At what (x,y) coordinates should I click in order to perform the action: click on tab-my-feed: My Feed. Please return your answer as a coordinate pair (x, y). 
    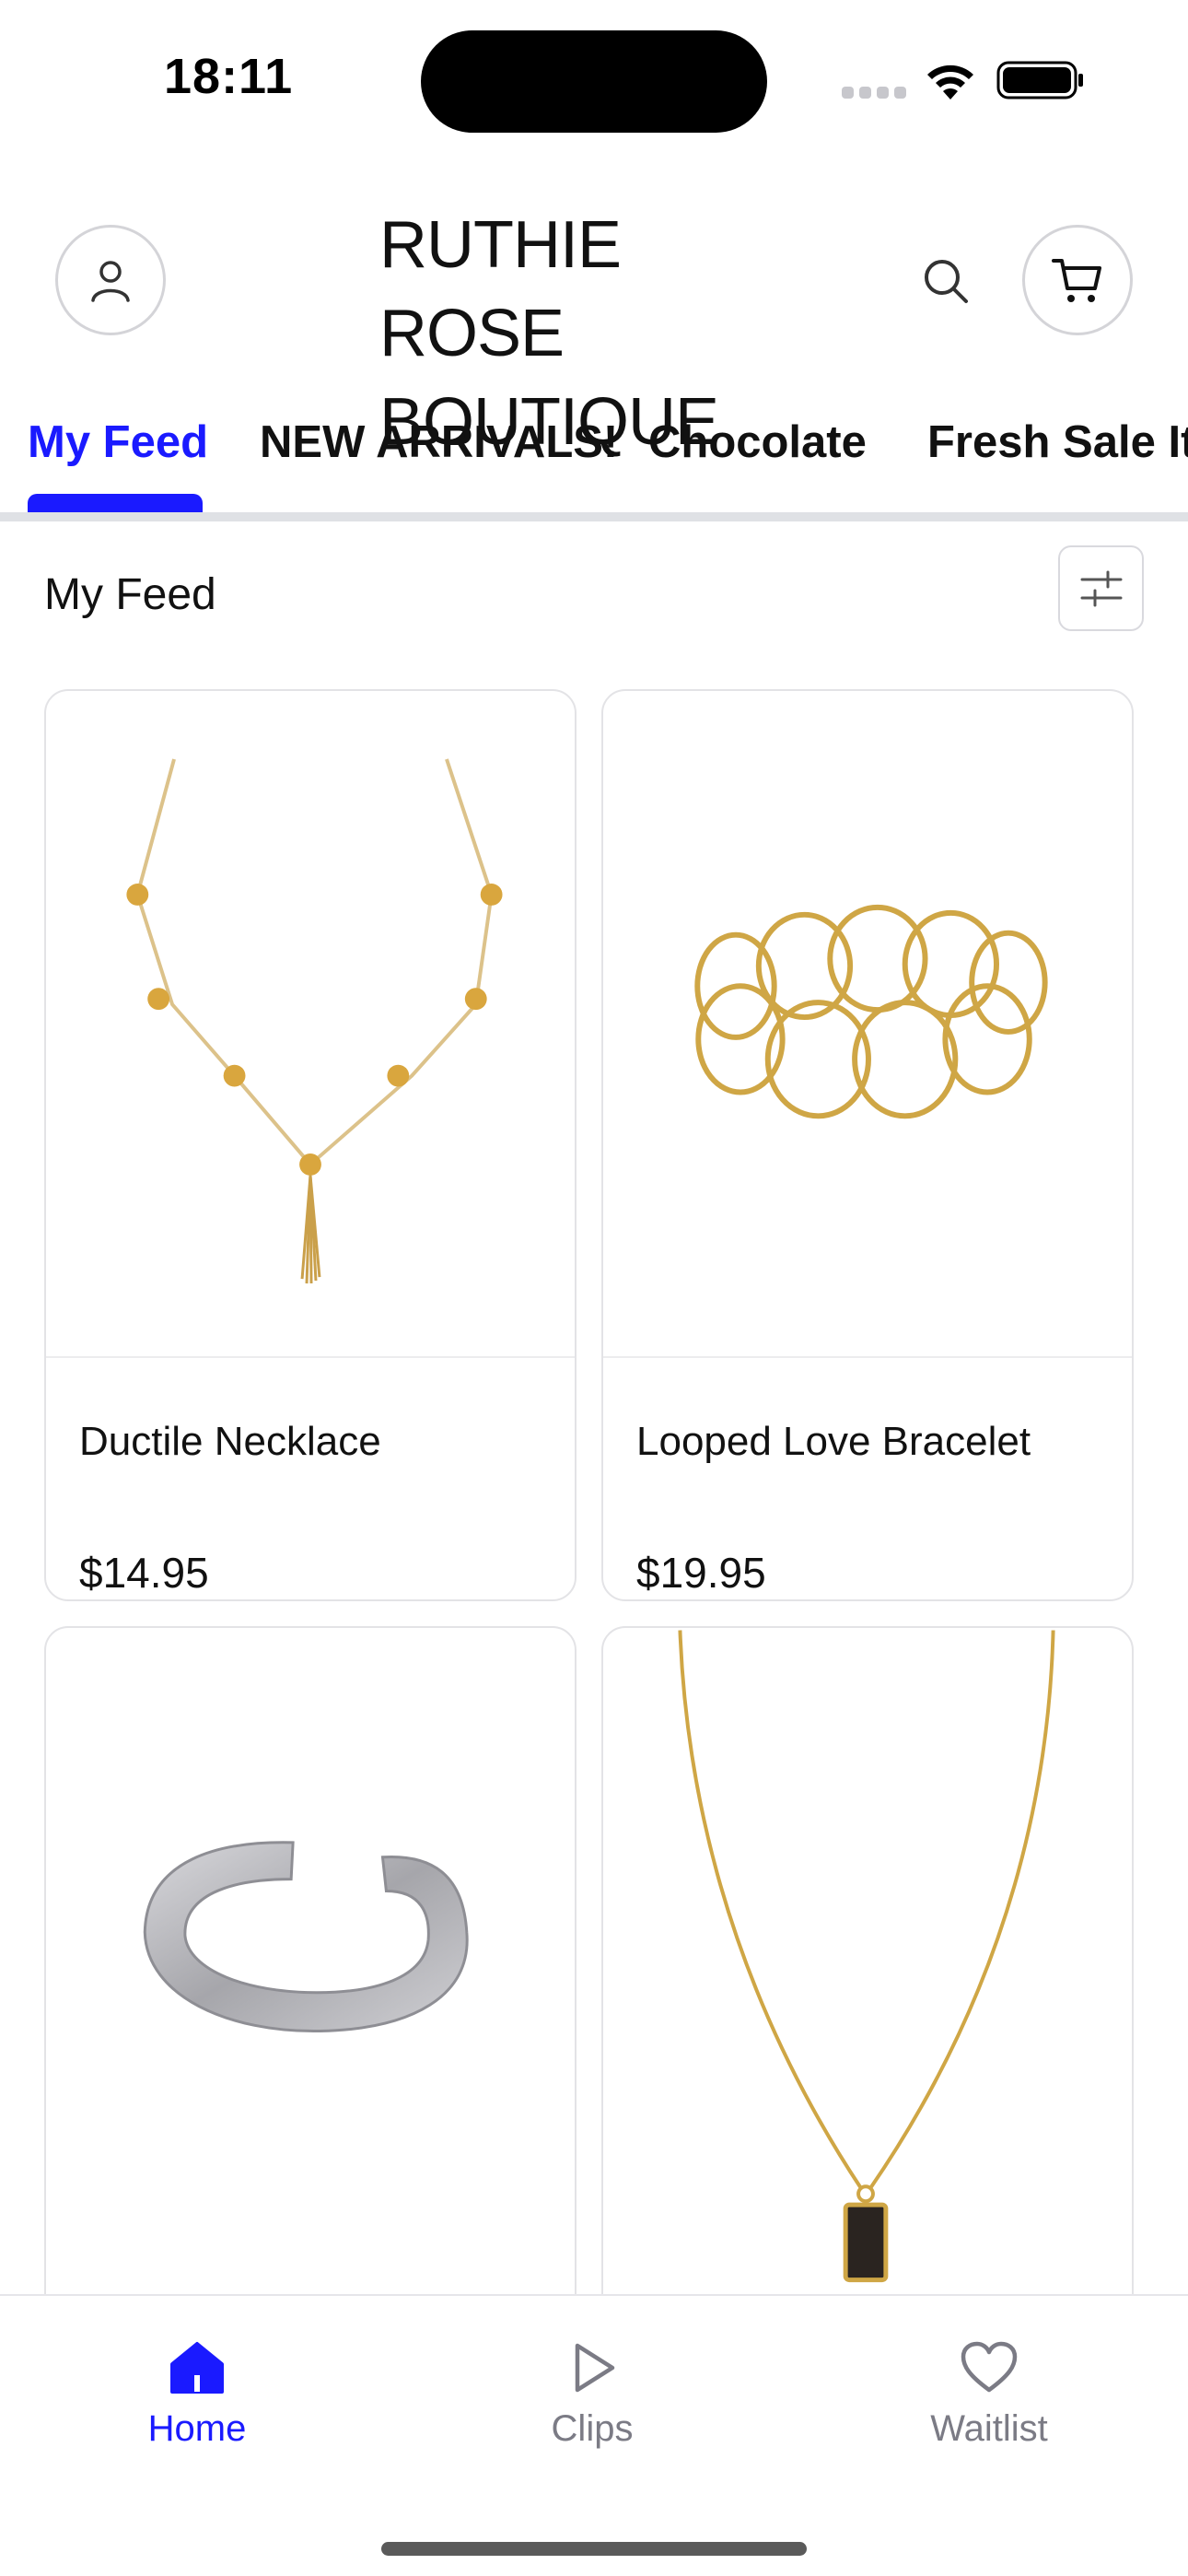
    Looking at the image, I should click on (118, 442).